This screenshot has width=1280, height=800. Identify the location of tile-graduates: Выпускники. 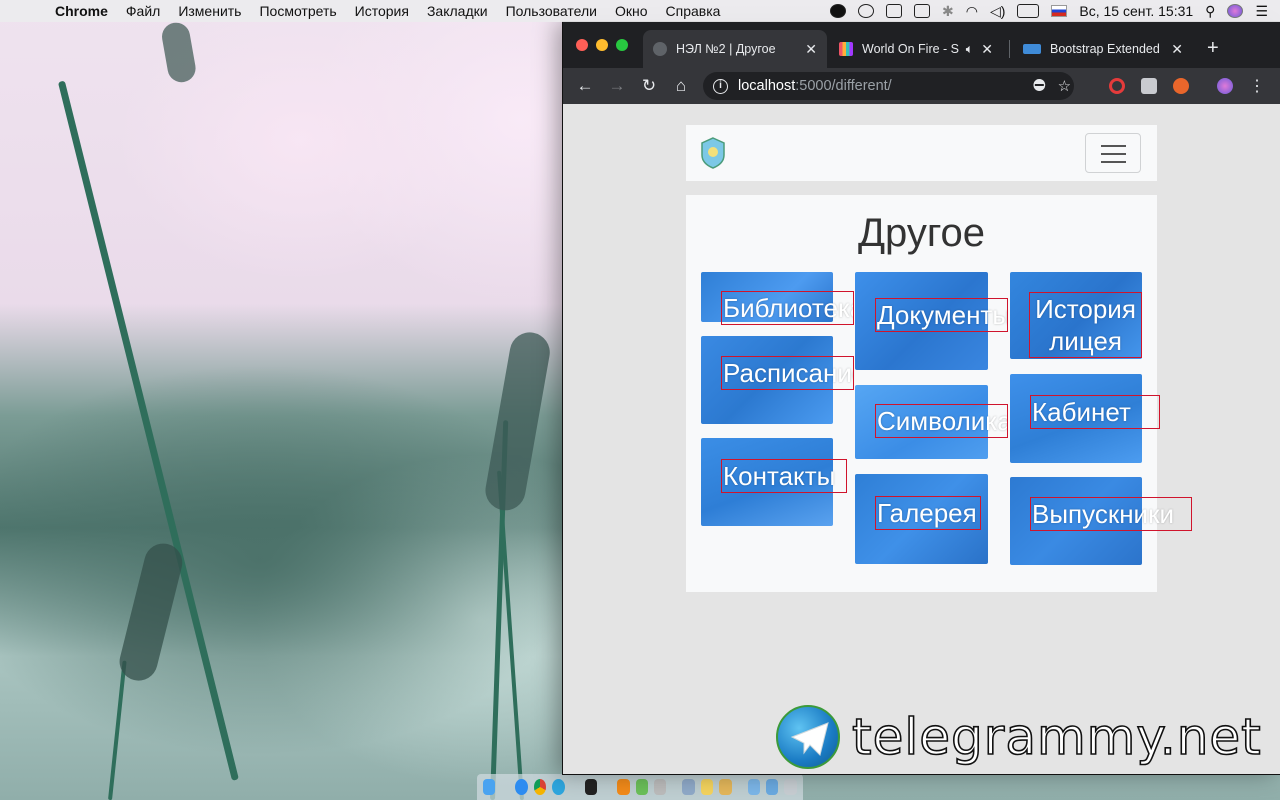
(1101, 521).